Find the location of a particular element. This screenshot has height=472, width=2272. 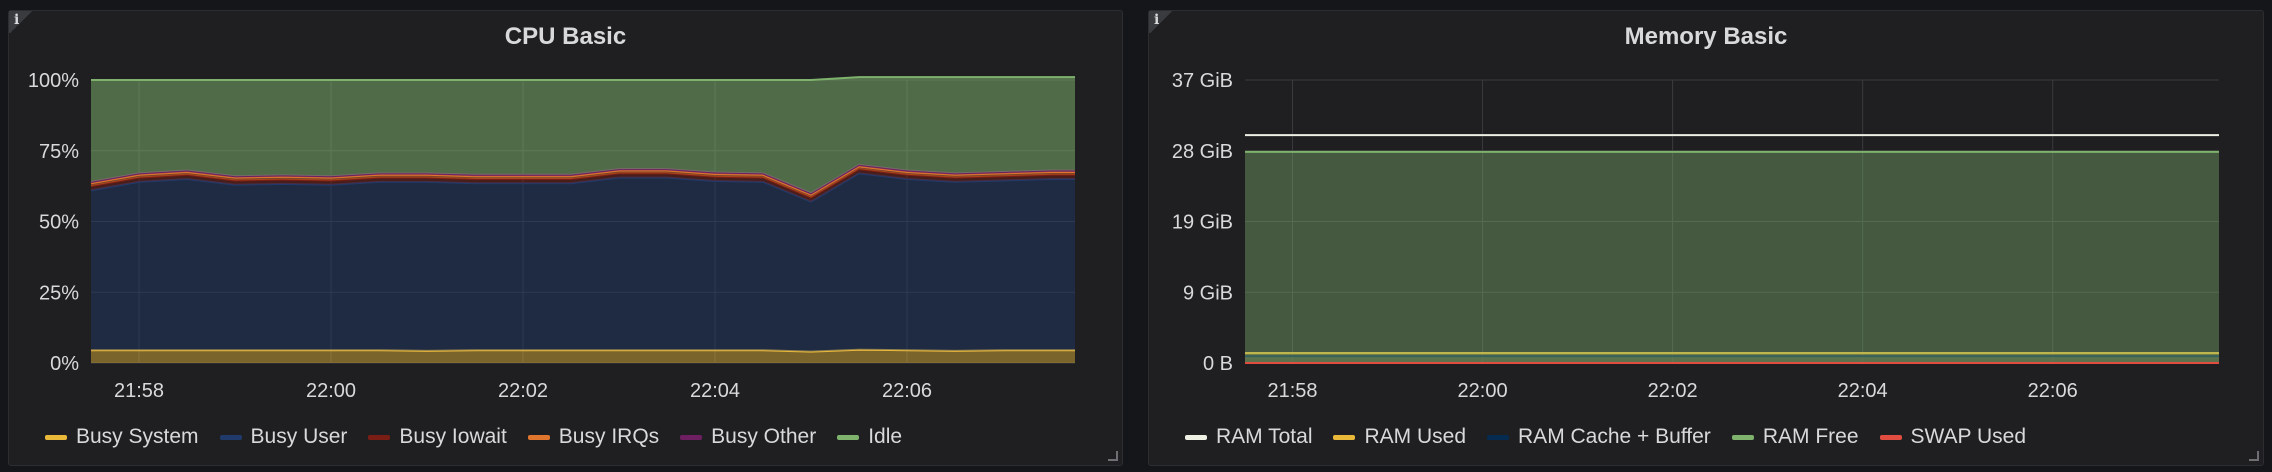

legend-label: RAM Used is located at coordinates (1415, 436).